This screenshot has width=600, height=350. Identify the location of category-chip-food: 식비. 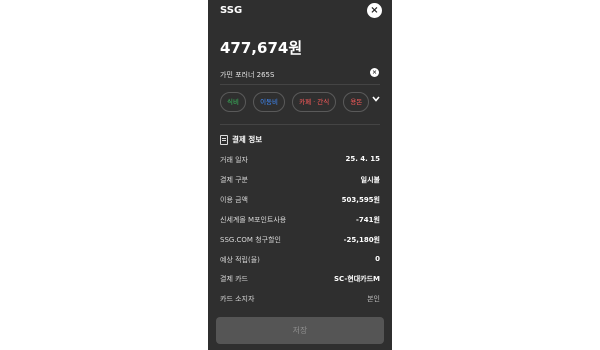
(233, 102).